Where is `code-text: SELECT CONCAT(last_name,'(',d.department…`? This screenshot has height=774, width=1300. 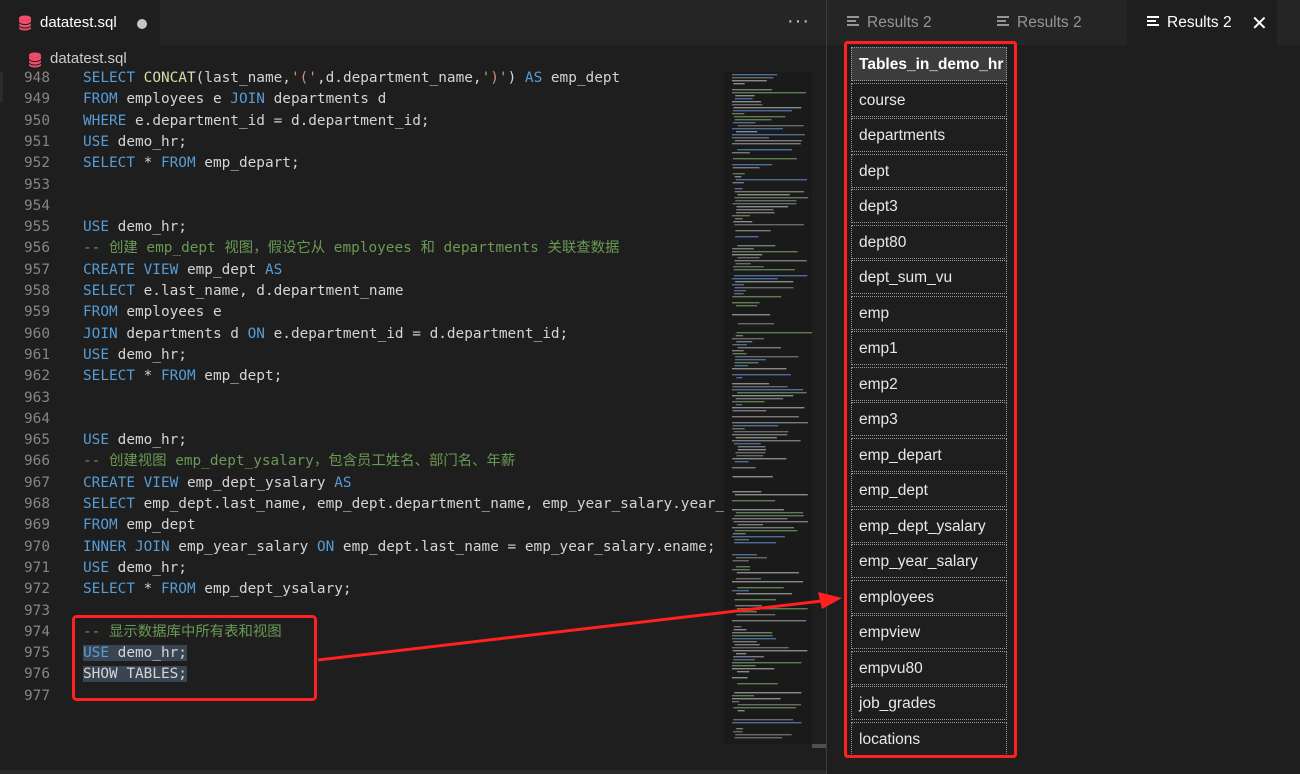 code-text: SELECT CONCAT(last_name,'(',d.department… is located at coordinates (352, 78).